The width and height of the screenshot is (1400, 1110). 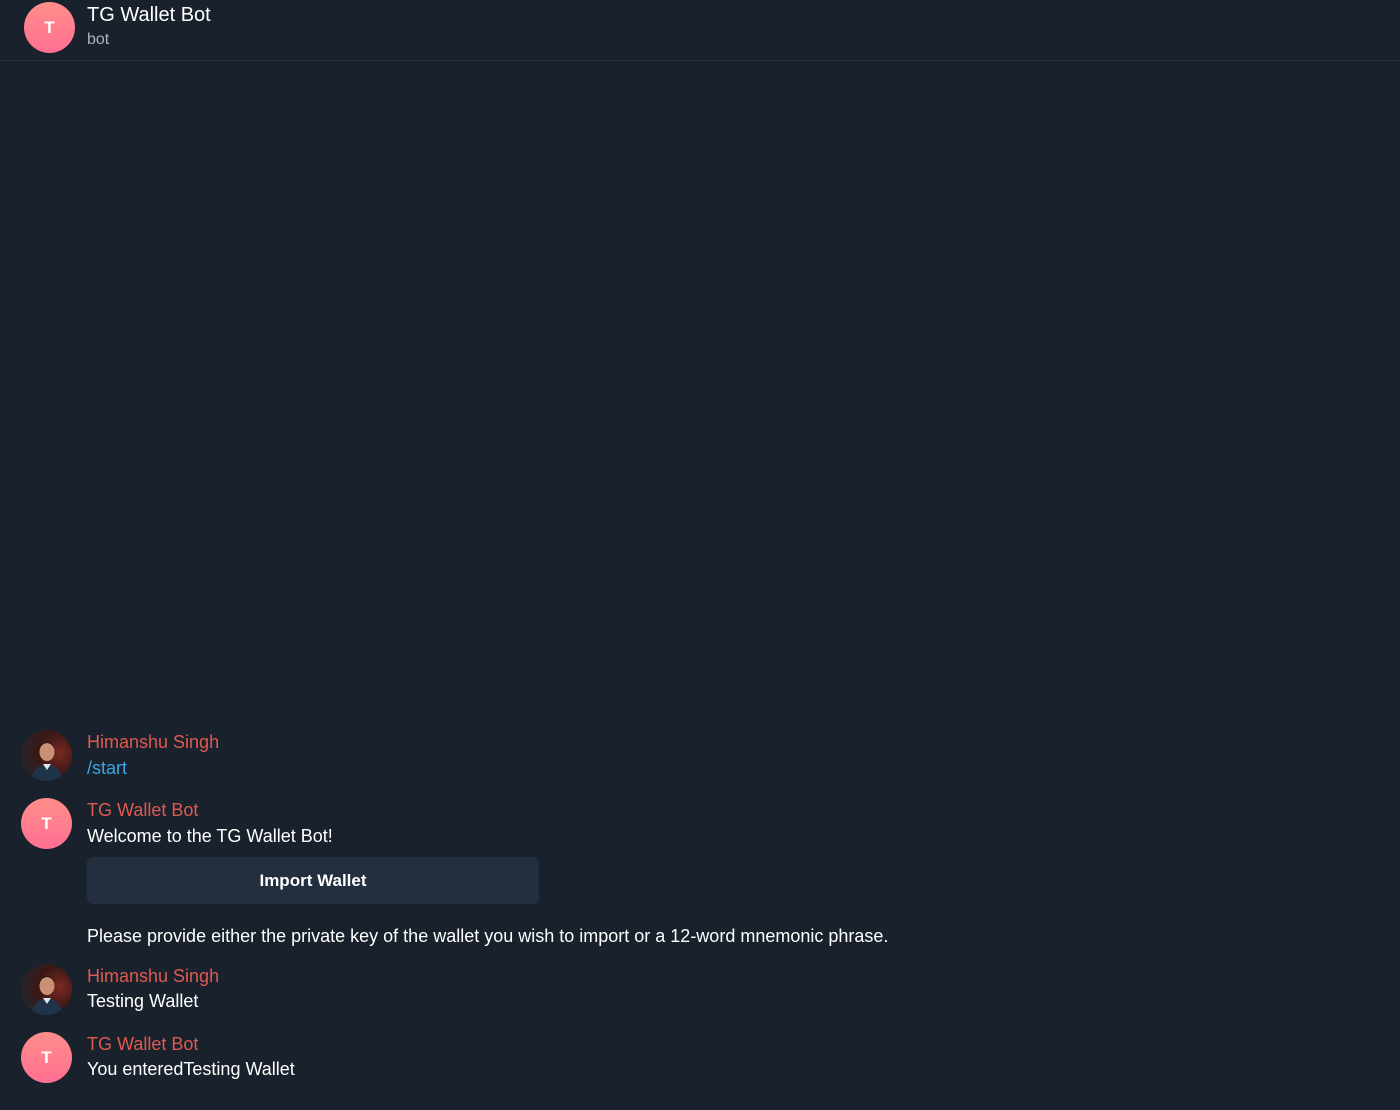 I want to click on chat-subtitle: bot, so click(x=98, y=39).